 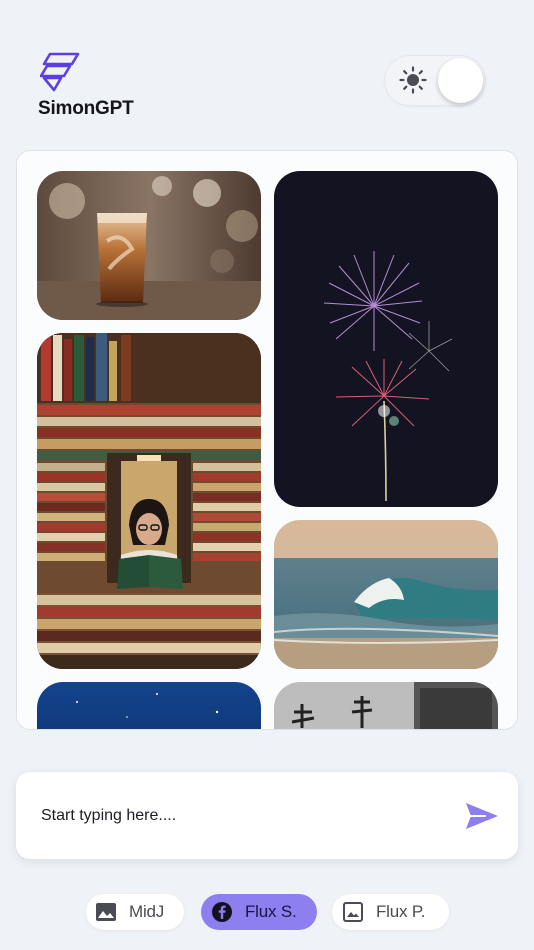 What do you see at coordinates (86, 108) in the screenshot?
I see `app-name: SimonGPT` at bounding box center [86, 108].